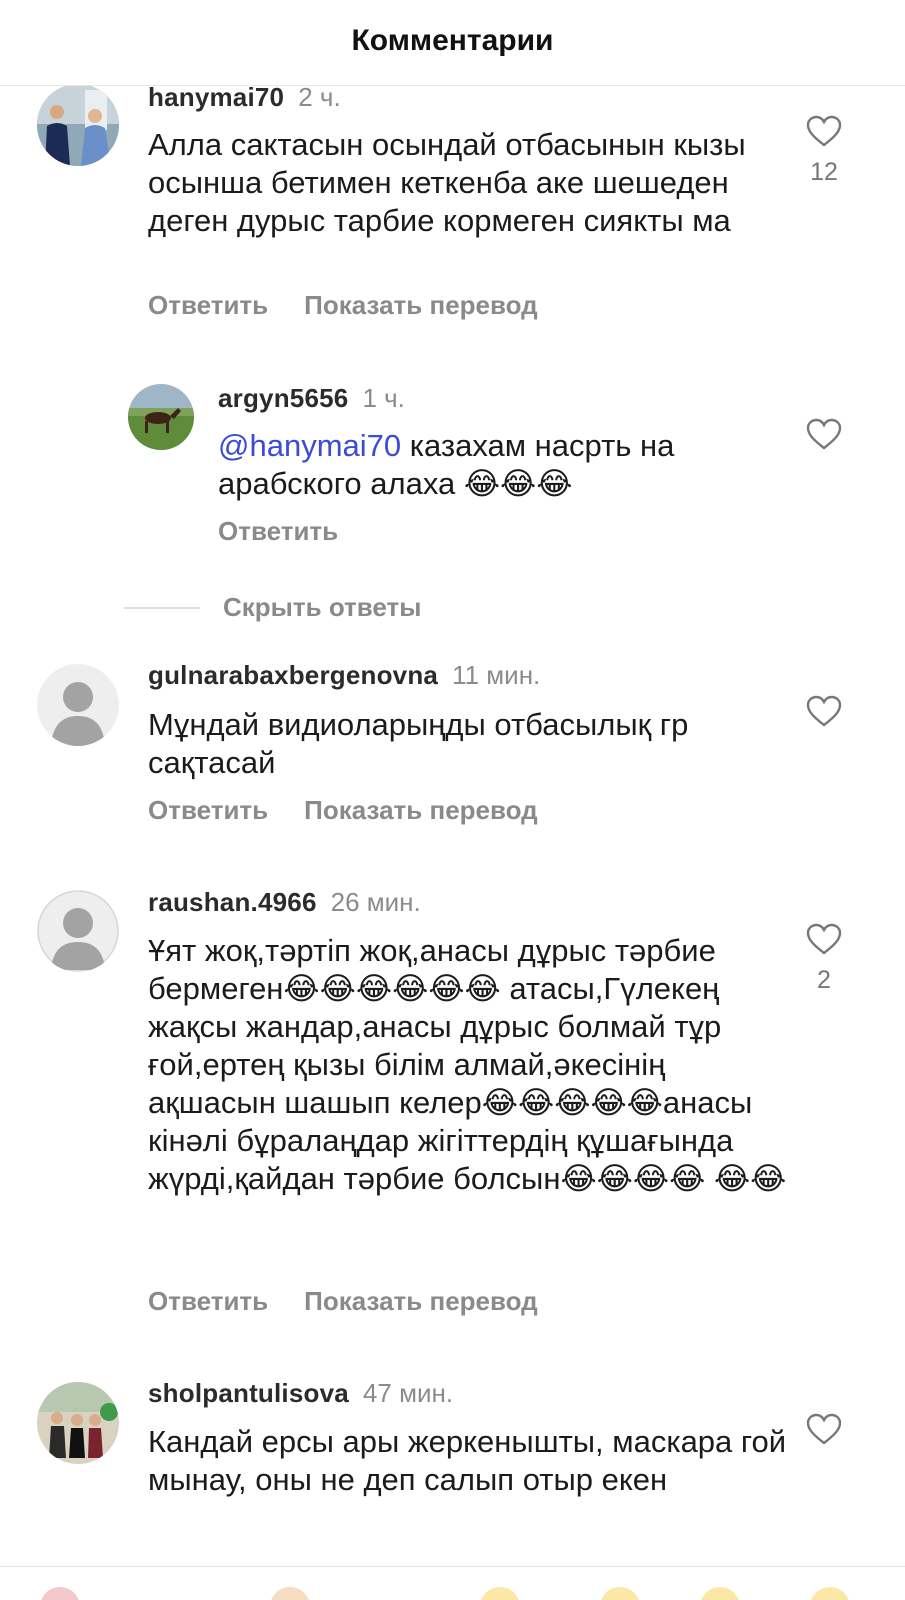 This screenshot has width=905, height=1600. Describe the element at coordinates (232, 902) in the screenshot. I see `comment-username: raushan.4966` at that location.